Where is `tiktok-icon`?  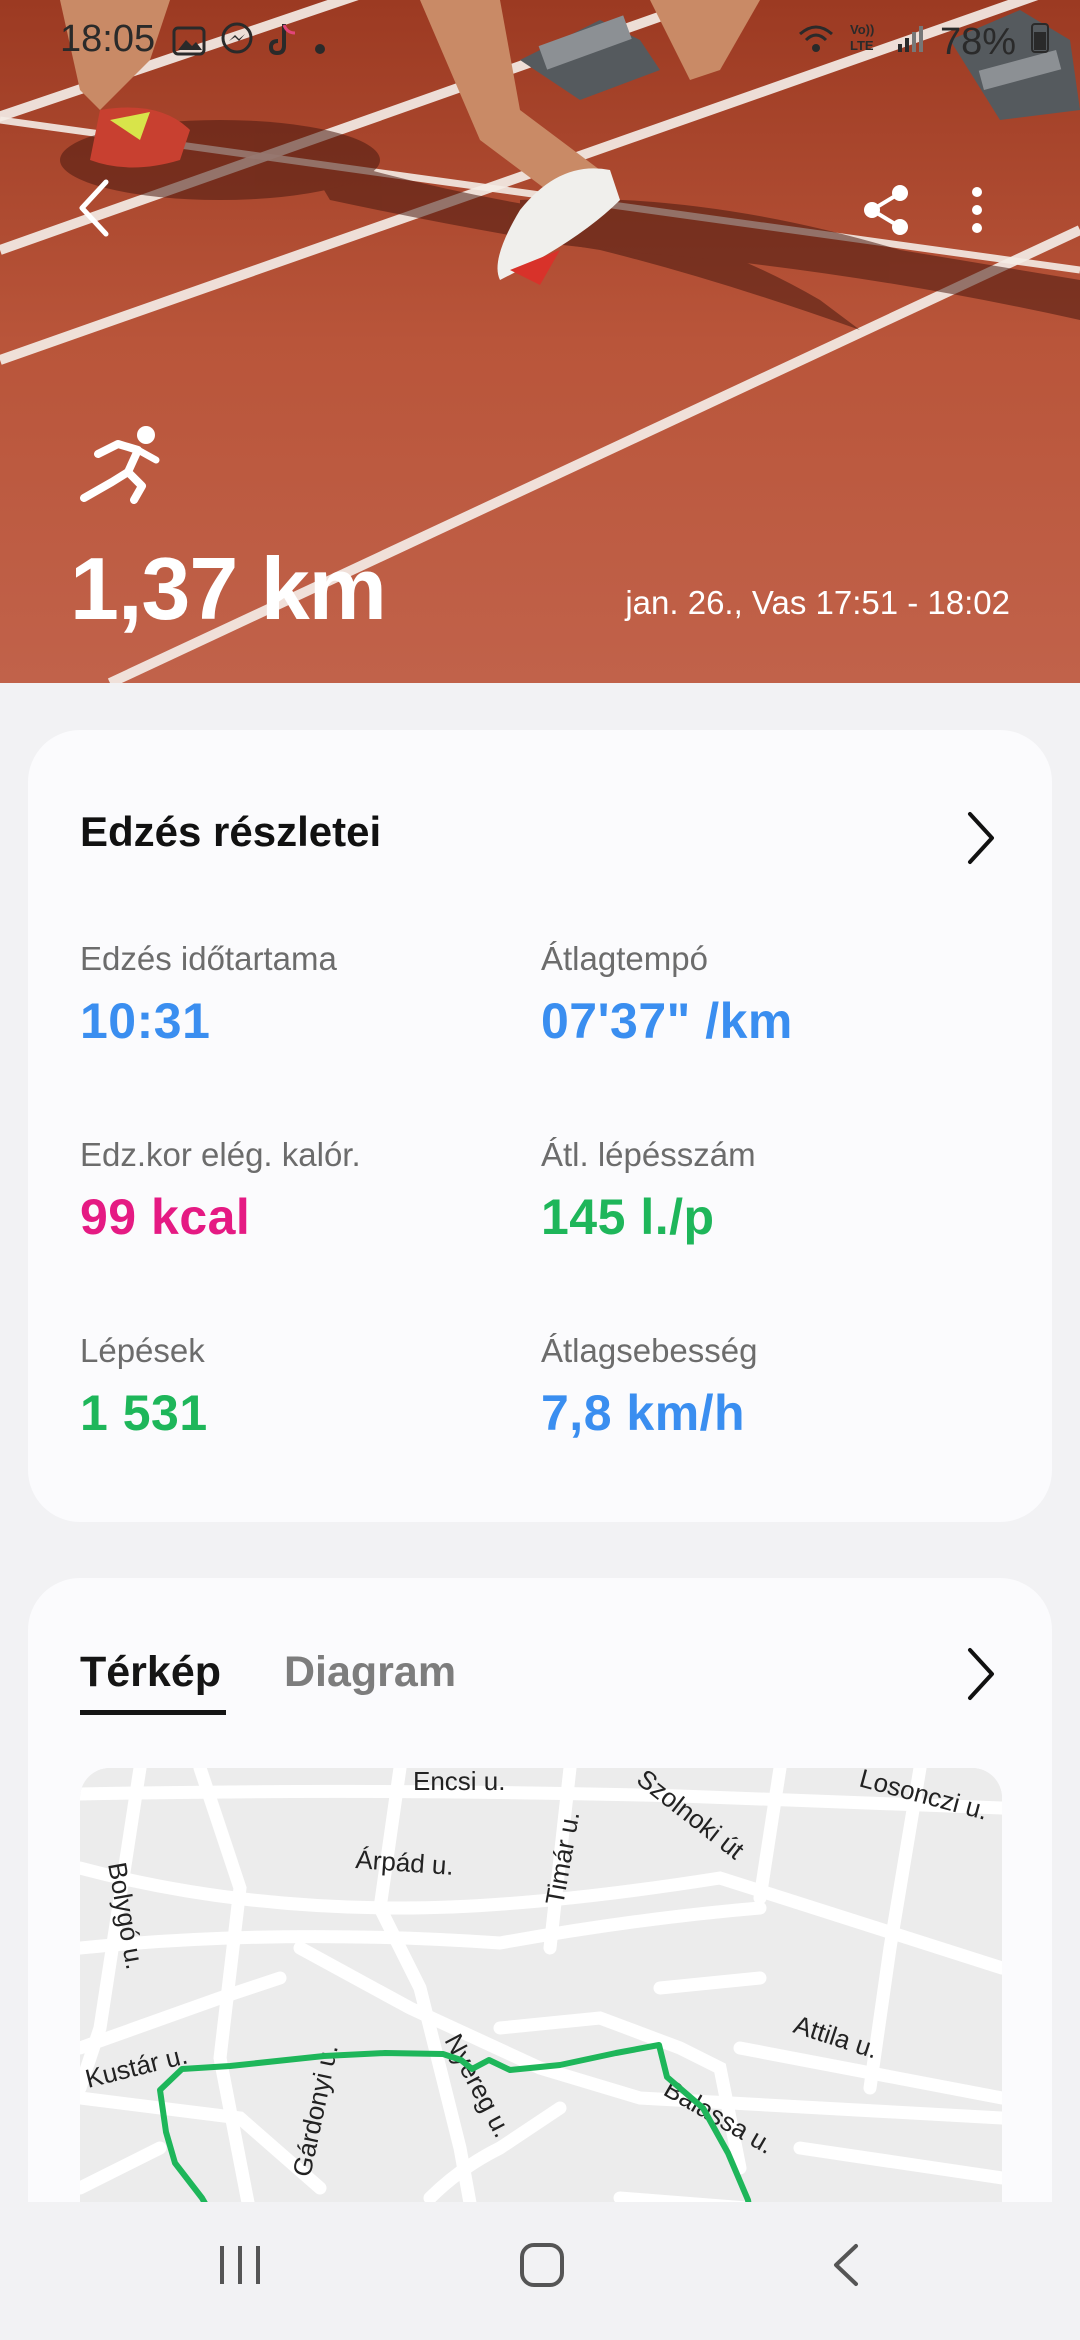
tiktok-icon is located at coordinates (283, 44).